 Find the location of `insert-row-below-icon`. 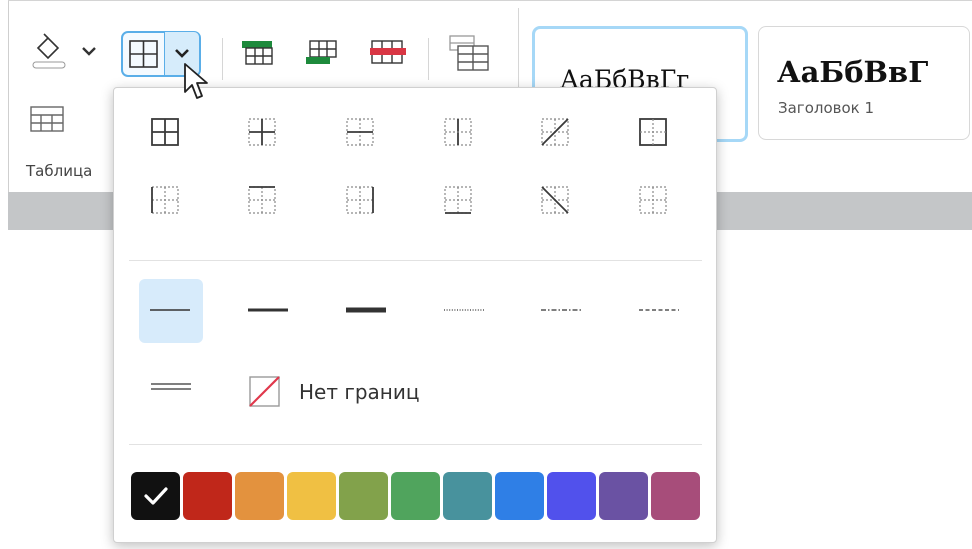

insert-row-below-icon is located at coordinates (321, 52).